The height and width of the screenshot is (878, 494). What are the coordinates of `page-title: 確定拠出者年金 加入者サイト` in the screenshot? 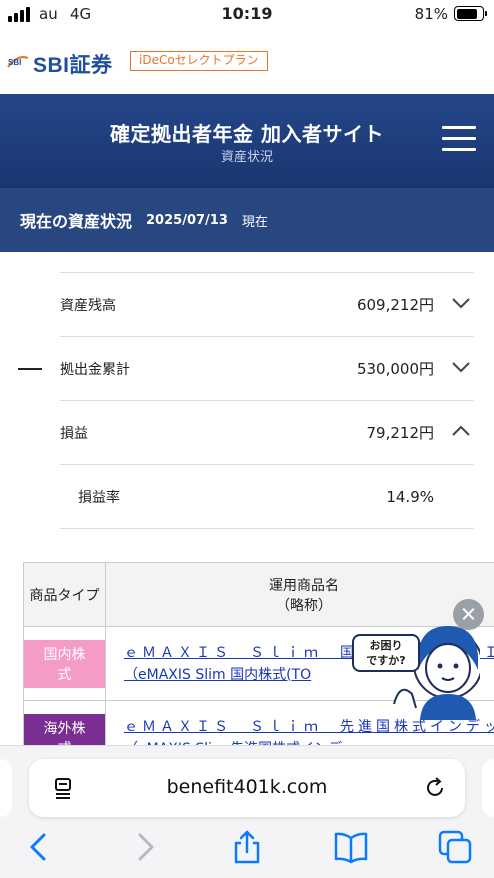 It's located at (247, 134).